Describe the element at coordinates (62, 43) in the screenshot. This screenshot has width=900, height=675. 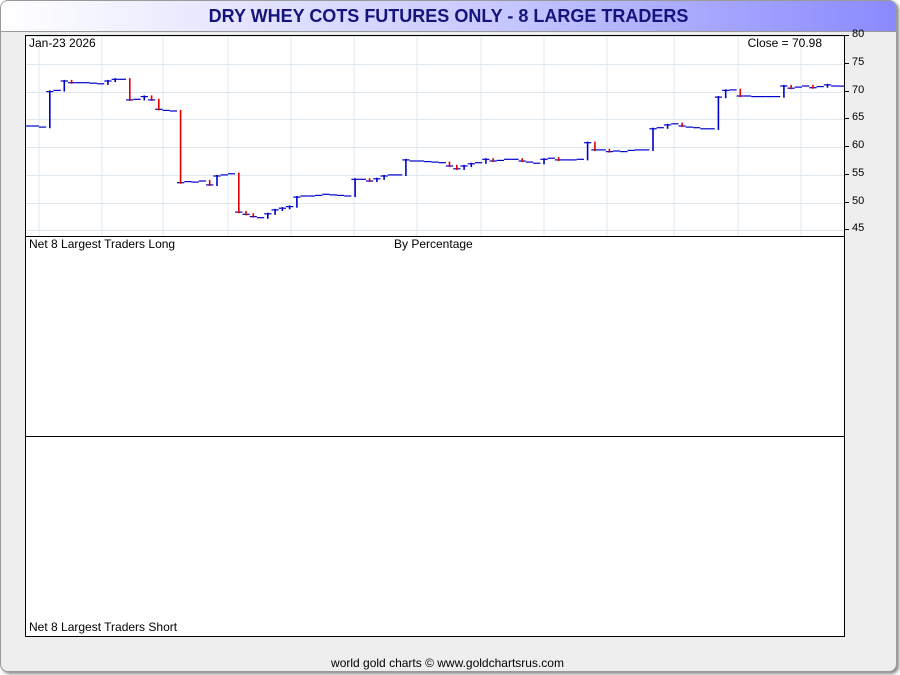
I see `date-label: Jan-23 2026` at that location.